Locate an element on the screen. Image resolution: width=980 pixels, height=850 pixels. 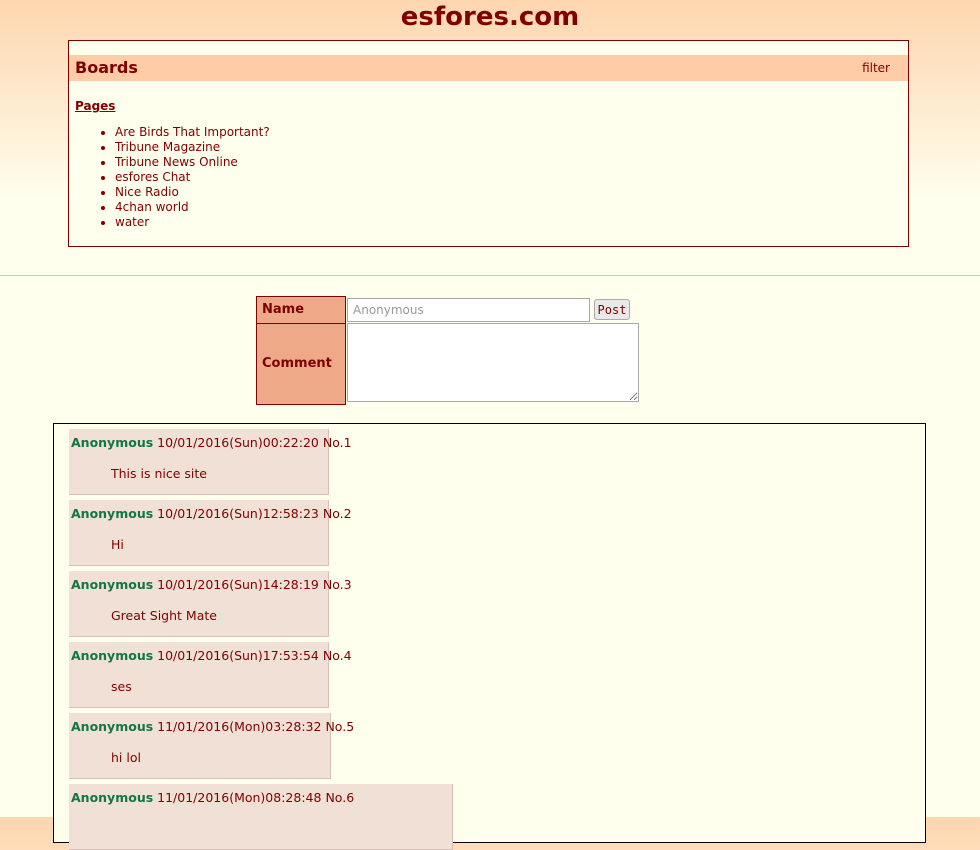
post-message: Great Sight Mate is located at coordinates (164, 615).